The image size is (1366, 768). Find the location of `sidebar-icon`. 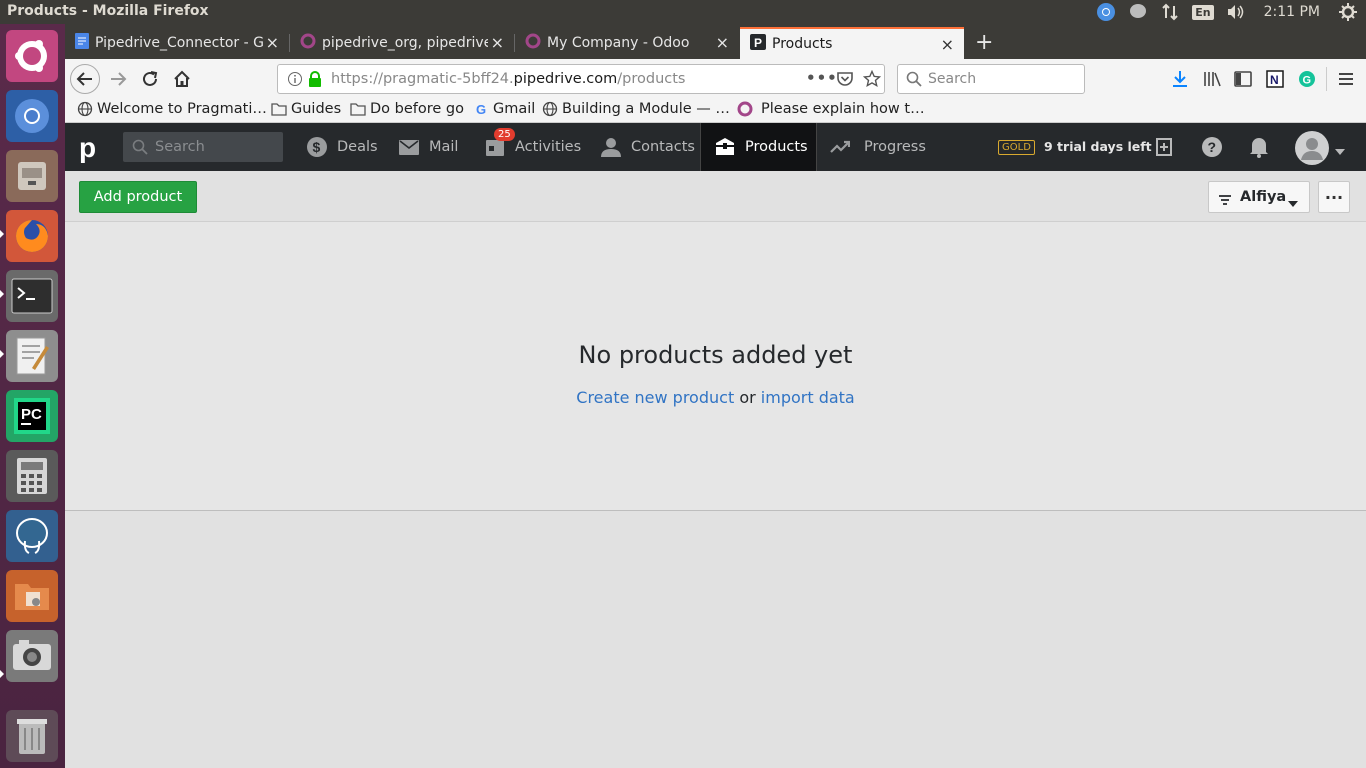

sidebar-icon is located at coordinates (1243, 79).